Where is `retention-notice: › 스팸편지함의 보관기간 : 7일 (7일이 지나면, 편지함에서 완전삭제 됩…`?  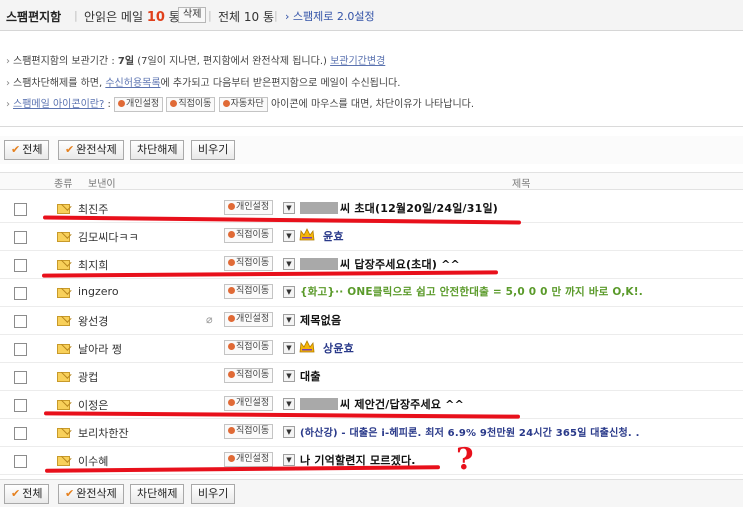 retention-notice: › 스팸편지함의 보관기간 : 7일 (7일이 지나면, 편지함에서 완전삭제 됩… is located at coordinates (195, 59).